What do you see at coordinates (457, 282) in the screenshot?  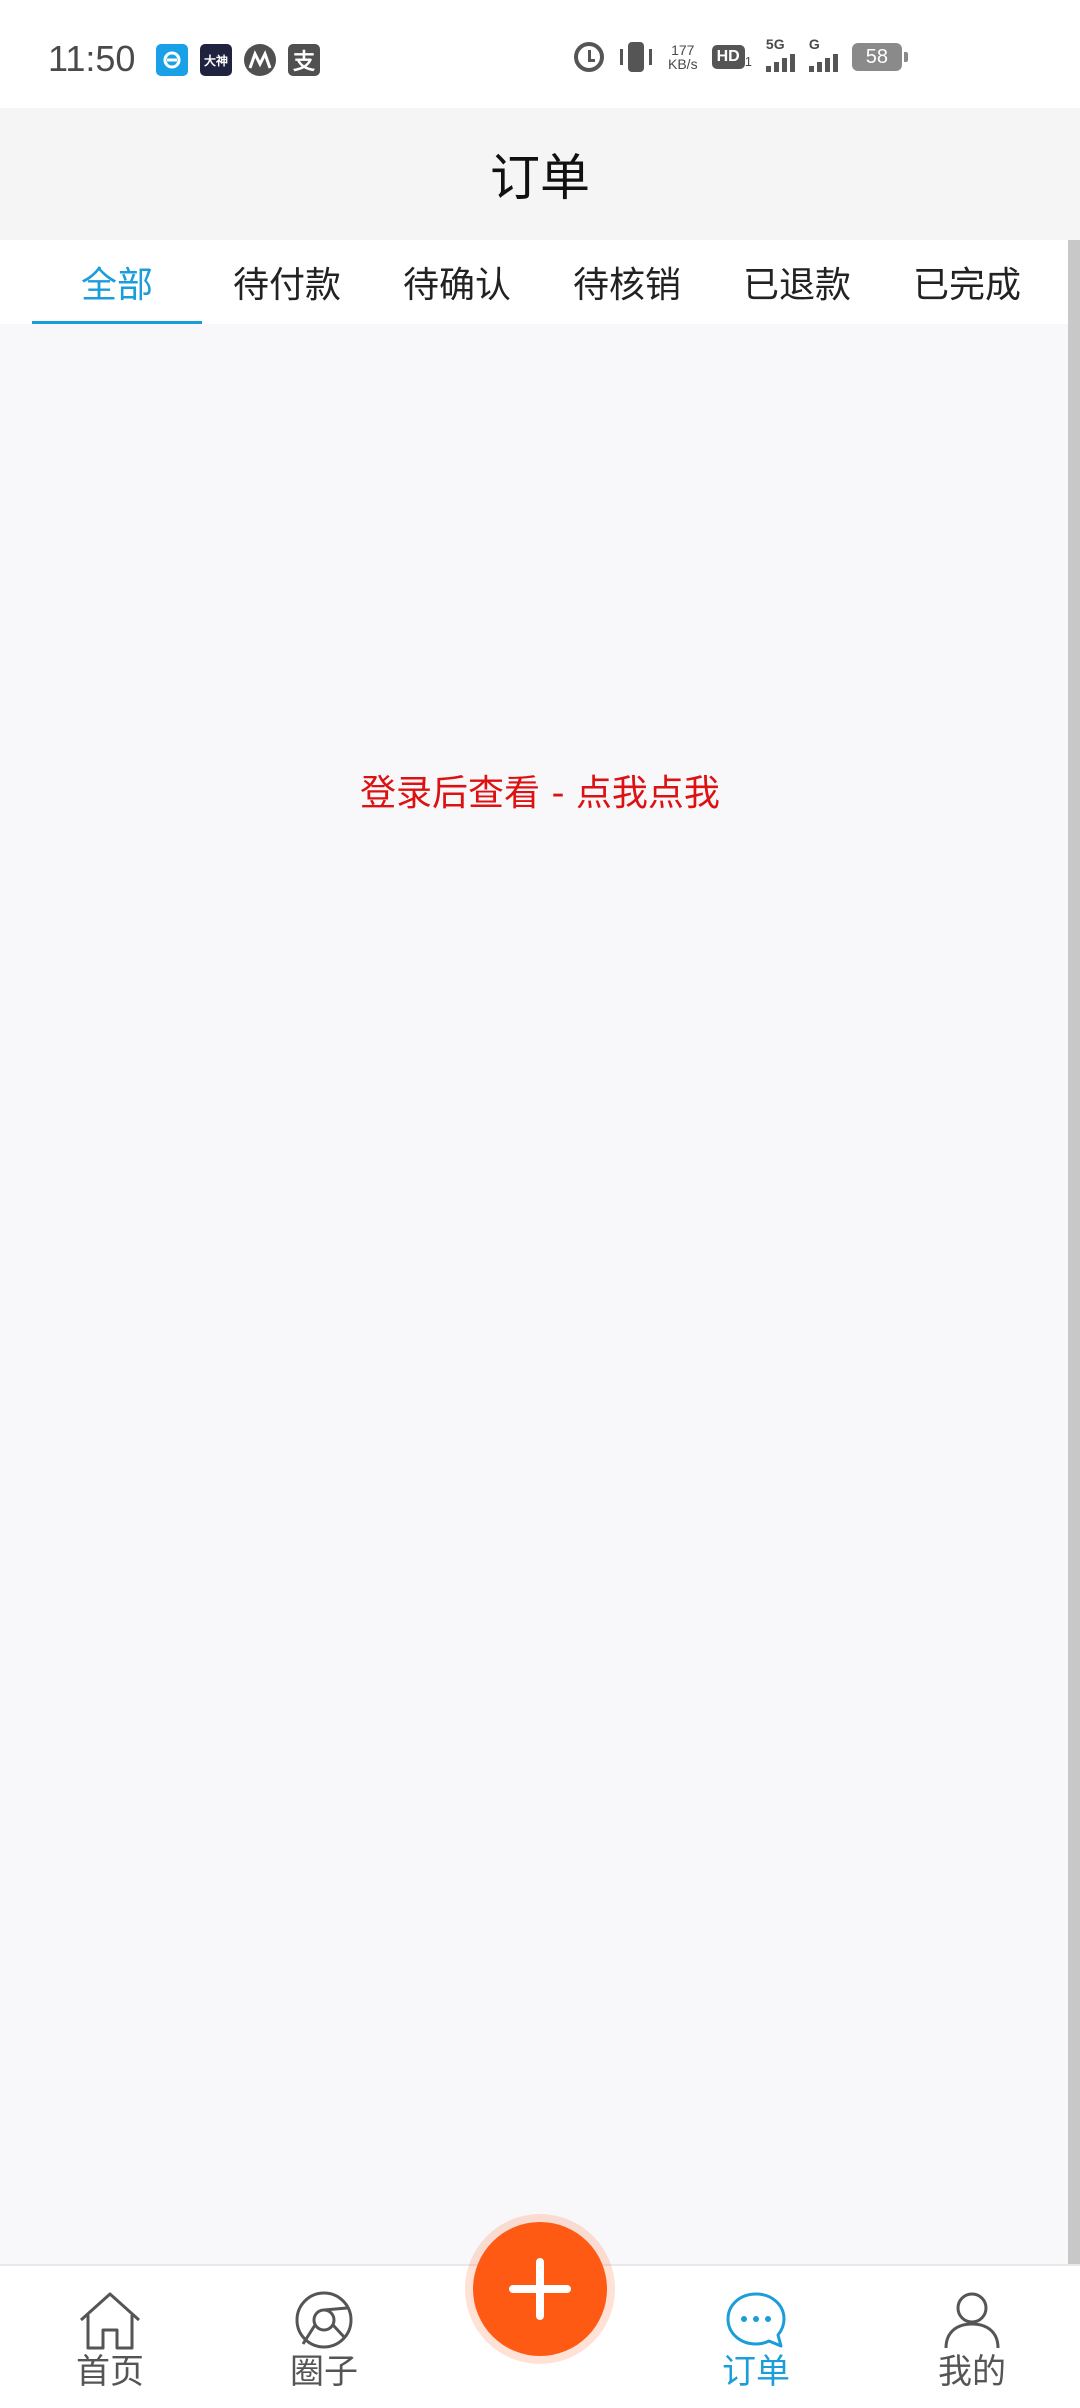 I see `tab-pending-confirm: 待确认` at bounding box center [457, 282].